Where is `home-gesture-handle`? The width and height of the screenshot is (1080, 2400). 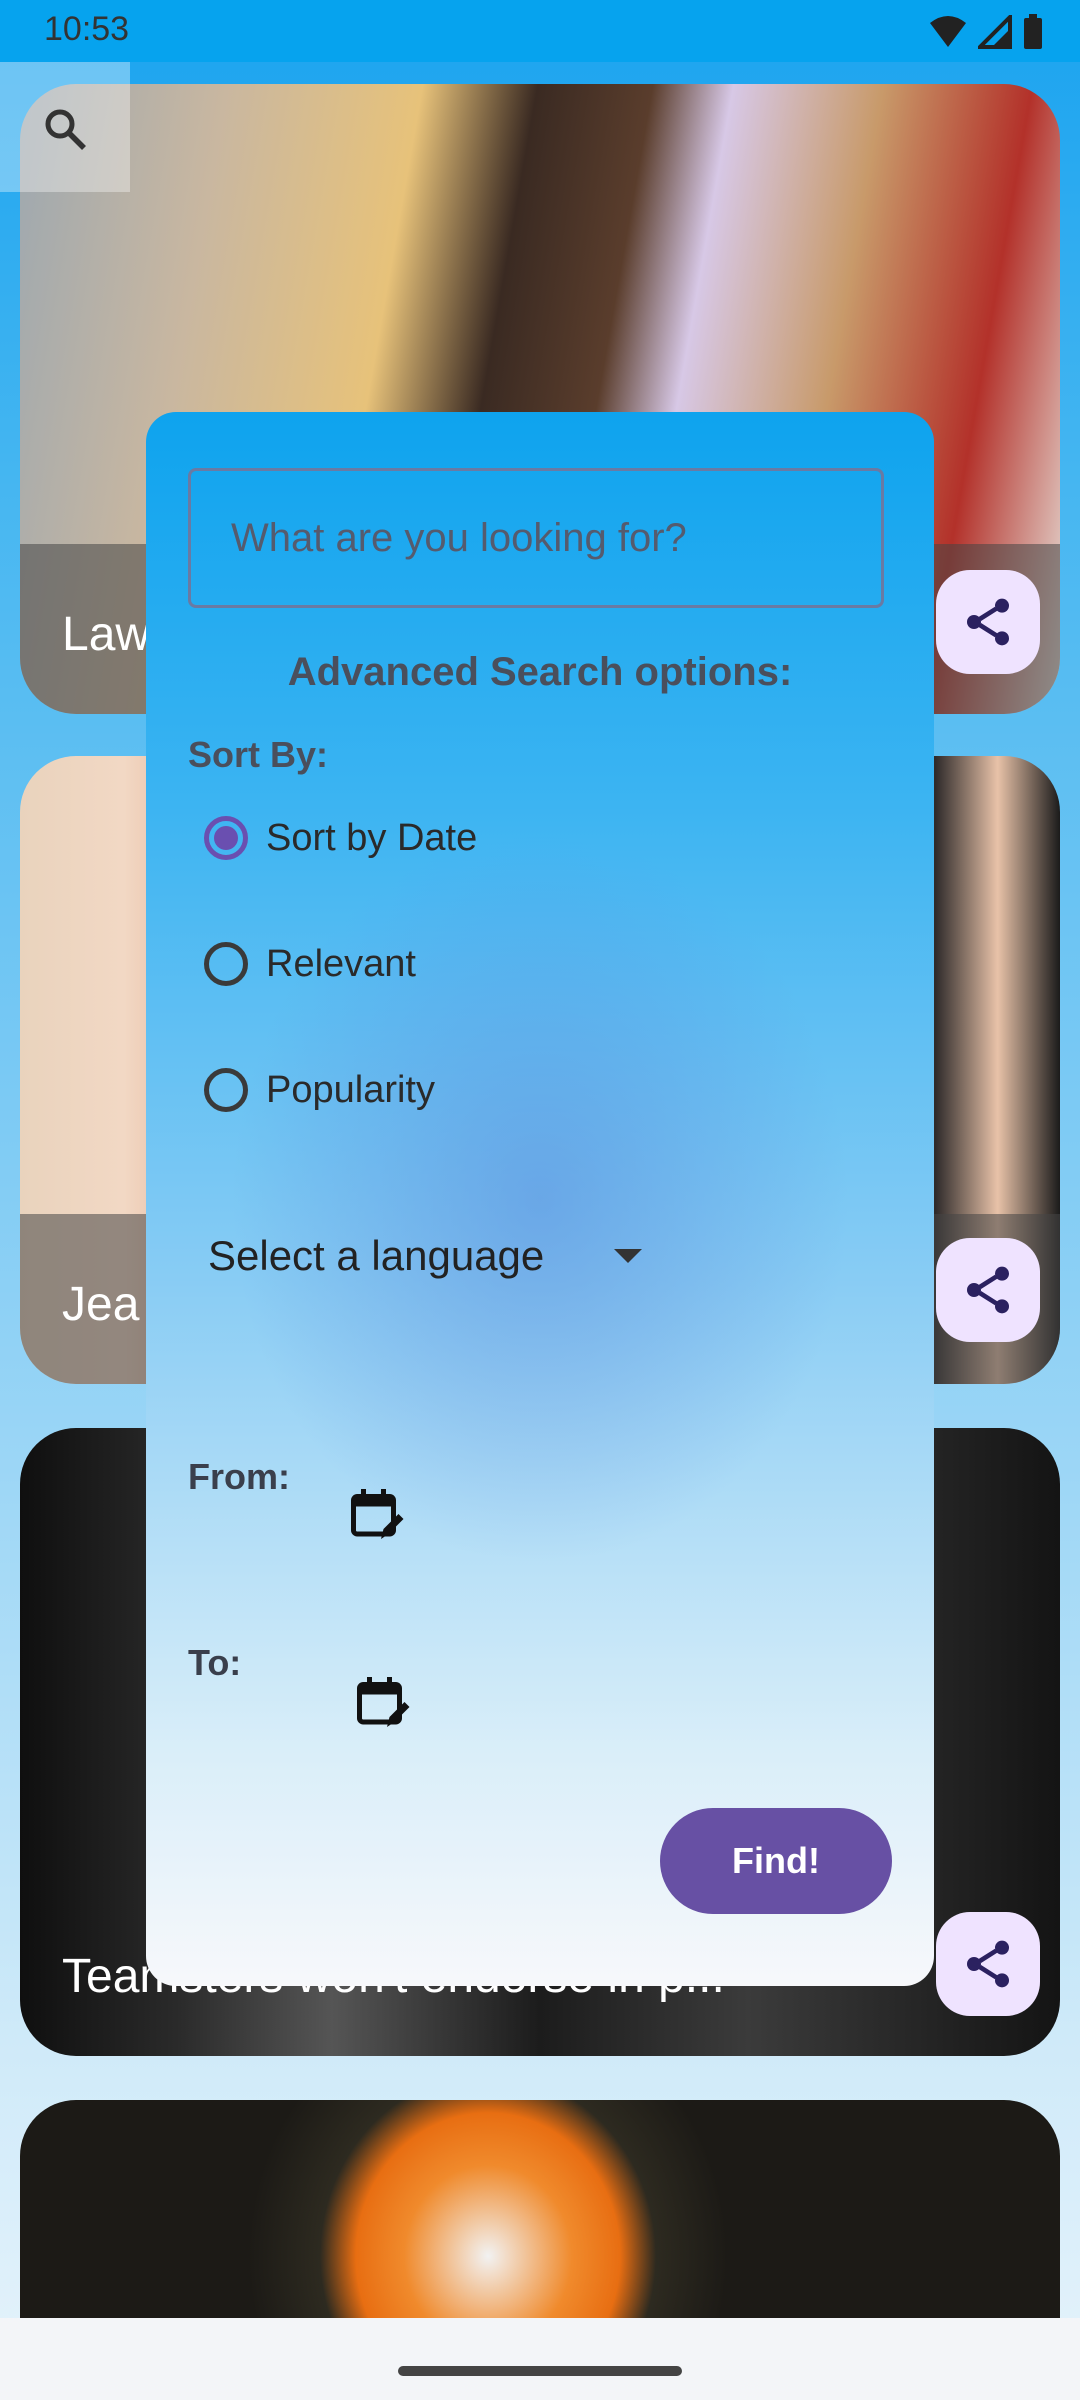
home-gesture-handle is located at coordinates (540, 2371).